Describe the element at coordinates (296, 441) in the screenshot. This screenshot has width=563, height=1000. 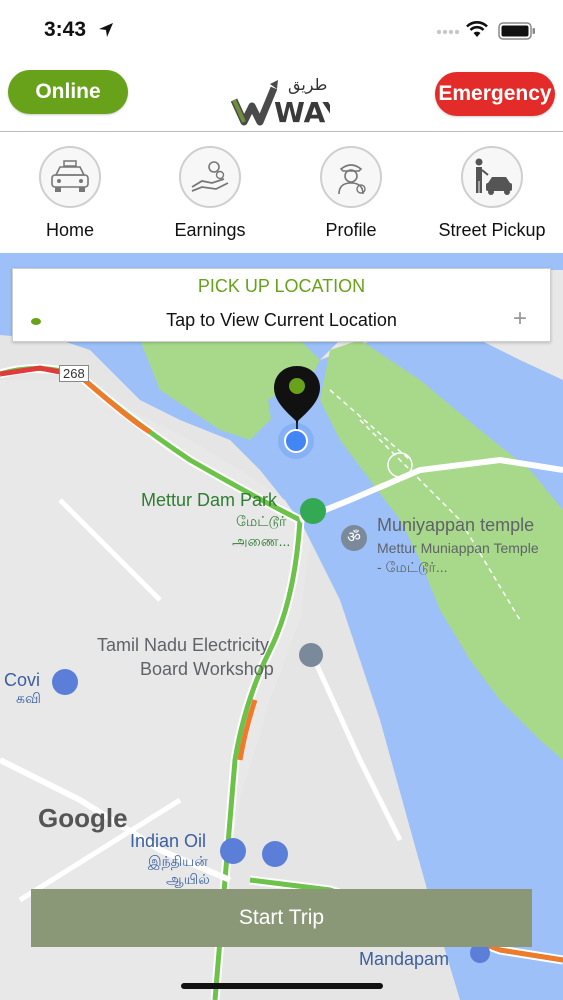
I see `current-location-dot` at that location.